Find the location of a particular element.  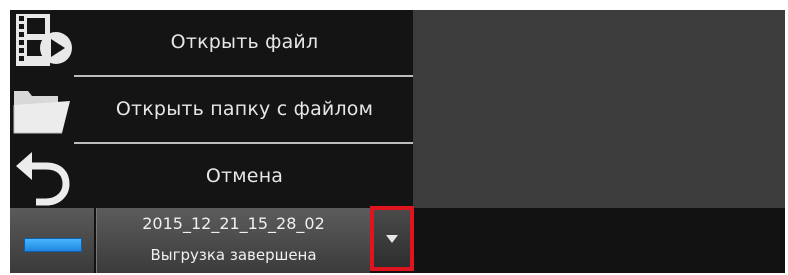

download-menu-button is located at coordinates (392, 238).